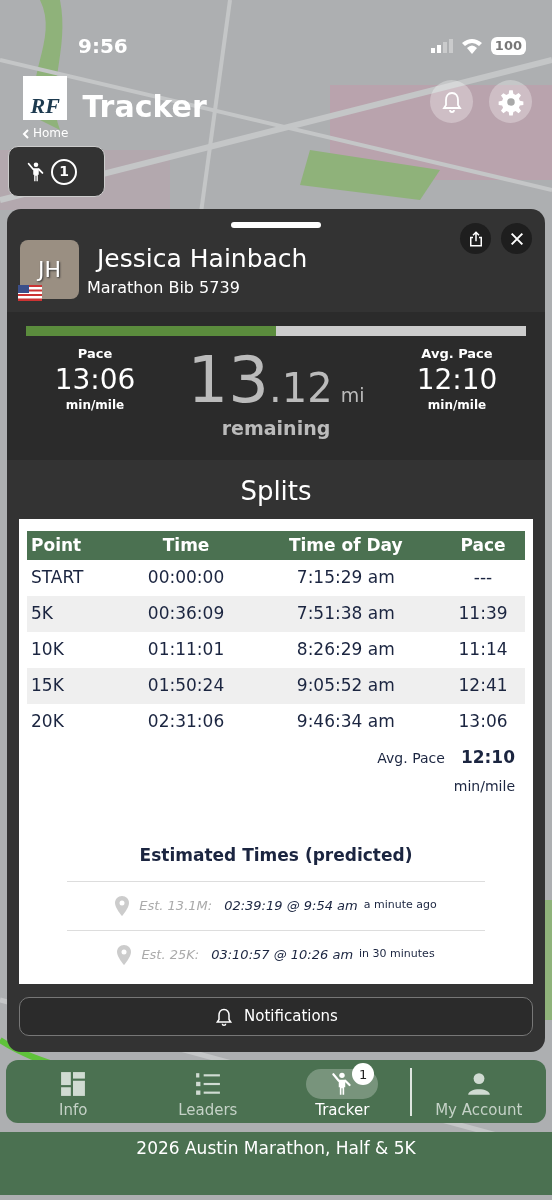 This screenshot has width=552, height=1200. I want to click on notifications-button: Notifications, so click(276, 1016).